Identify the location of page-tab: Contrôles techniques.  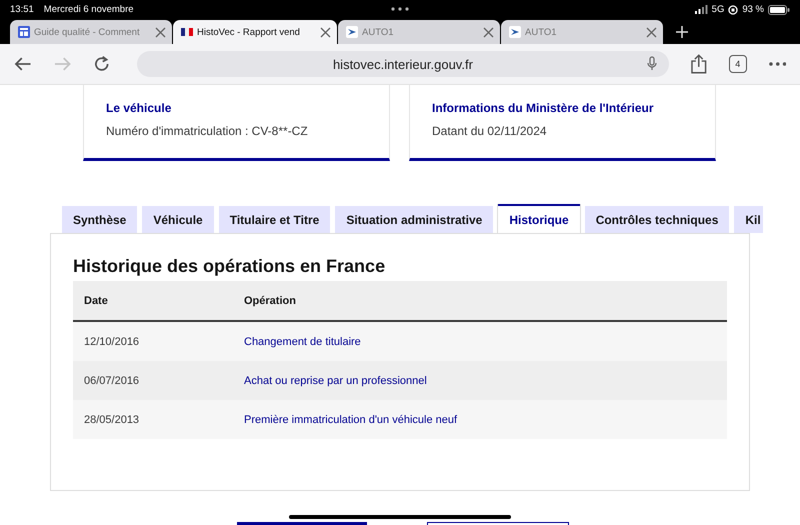
(657, 219).